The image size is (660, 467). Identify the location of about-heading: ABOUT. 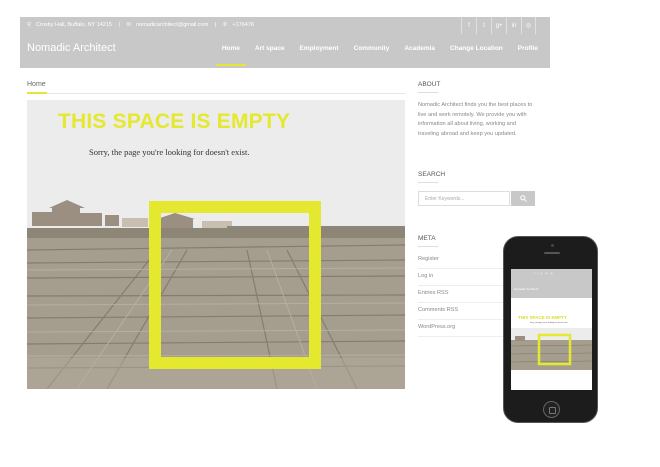
(429, 84).